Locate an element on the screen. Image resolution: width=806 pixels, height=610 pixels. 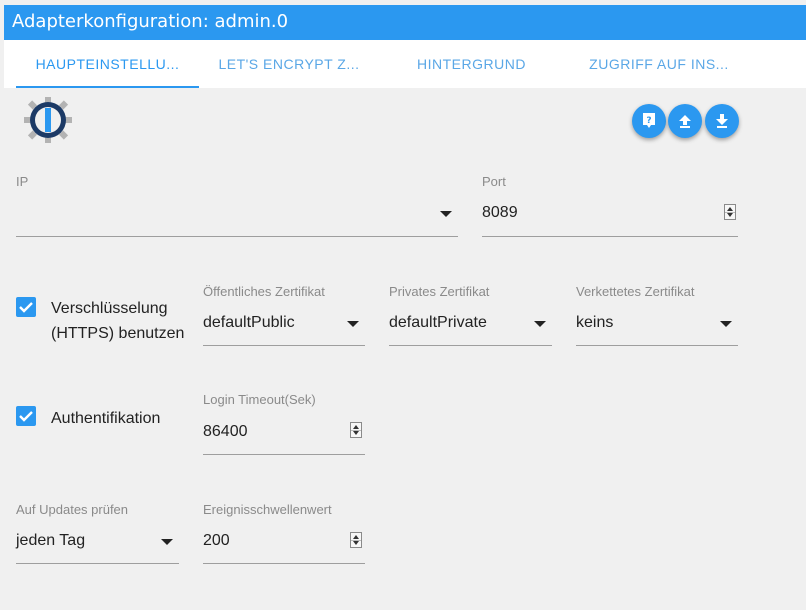
help-icon: ? is located at coordinates (649, 120).